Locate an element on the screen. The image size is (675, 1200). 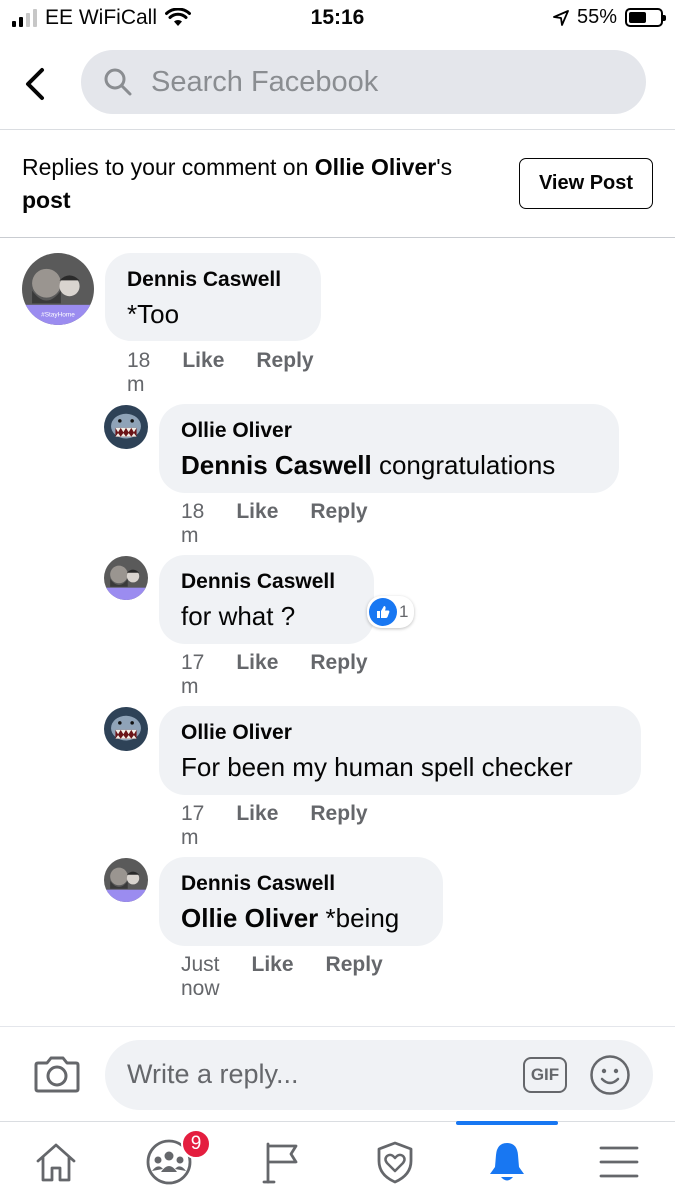
like-reaction-icon is located at coordinates (383, 612).